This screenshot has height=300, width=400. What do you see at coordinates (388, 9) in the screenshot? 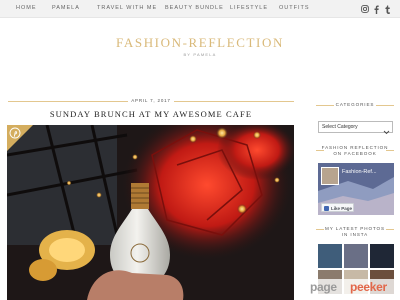
I see `tumblr-icon` at bounding box center [388, 9].